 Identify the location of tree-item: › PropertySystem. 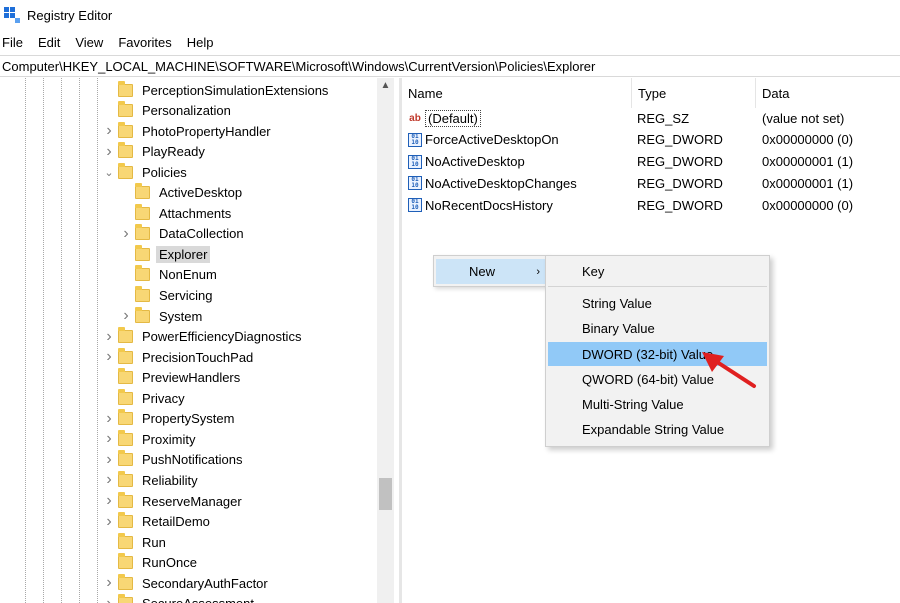
(168, 419).